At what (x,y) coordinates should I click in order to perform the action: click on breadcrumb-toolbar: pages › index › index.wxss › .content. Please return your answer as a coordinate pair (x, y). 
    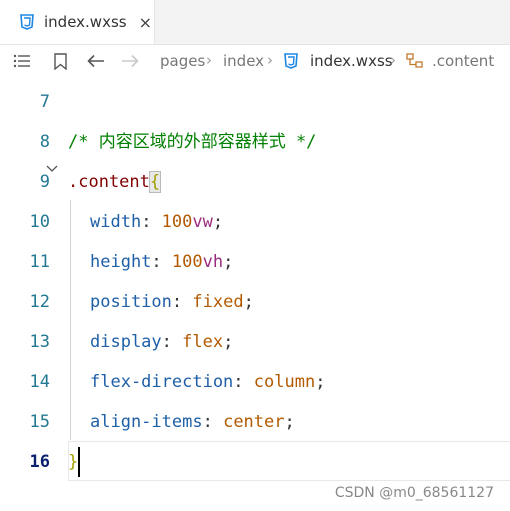
    Looking at the image, I should click on (255, 61).